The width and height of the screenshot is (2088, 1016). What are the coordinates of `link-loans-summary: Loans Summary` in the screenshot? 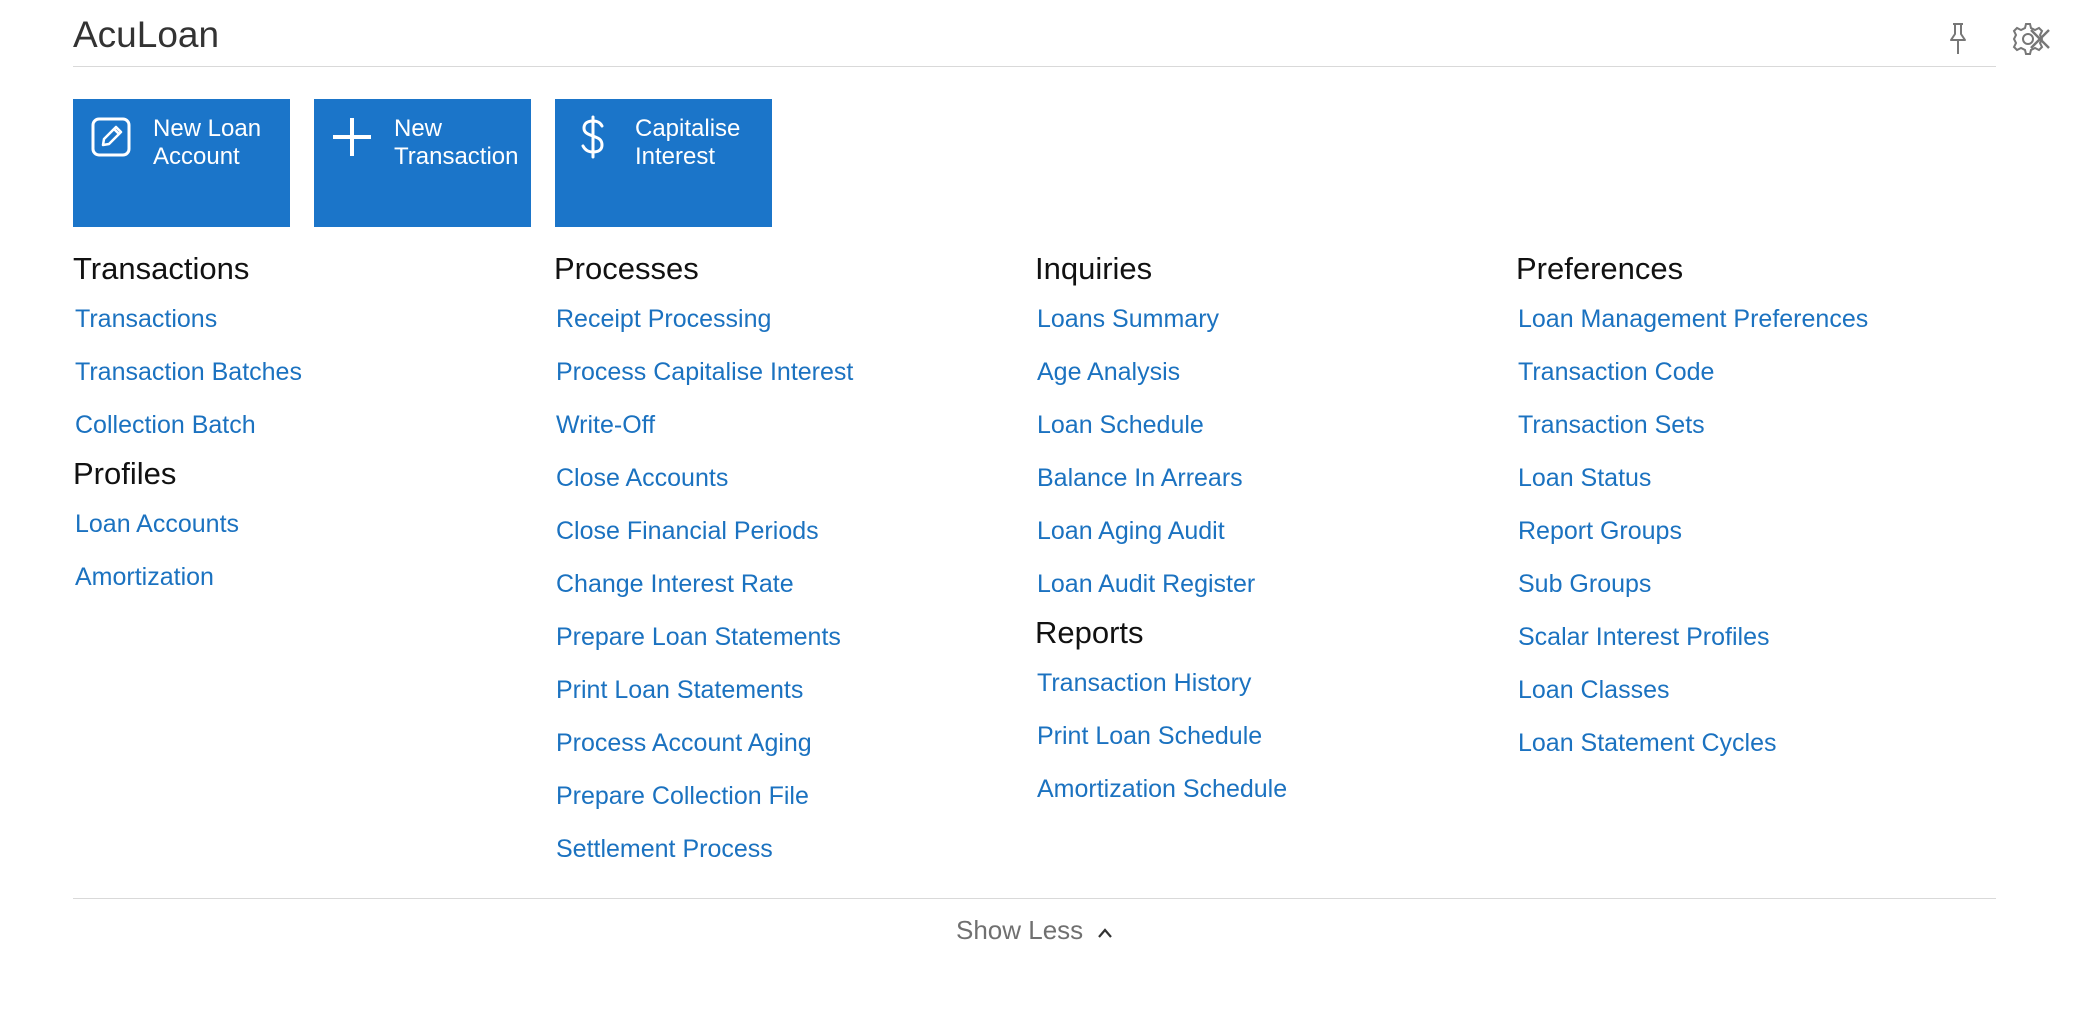 It's located at (1161, 330).